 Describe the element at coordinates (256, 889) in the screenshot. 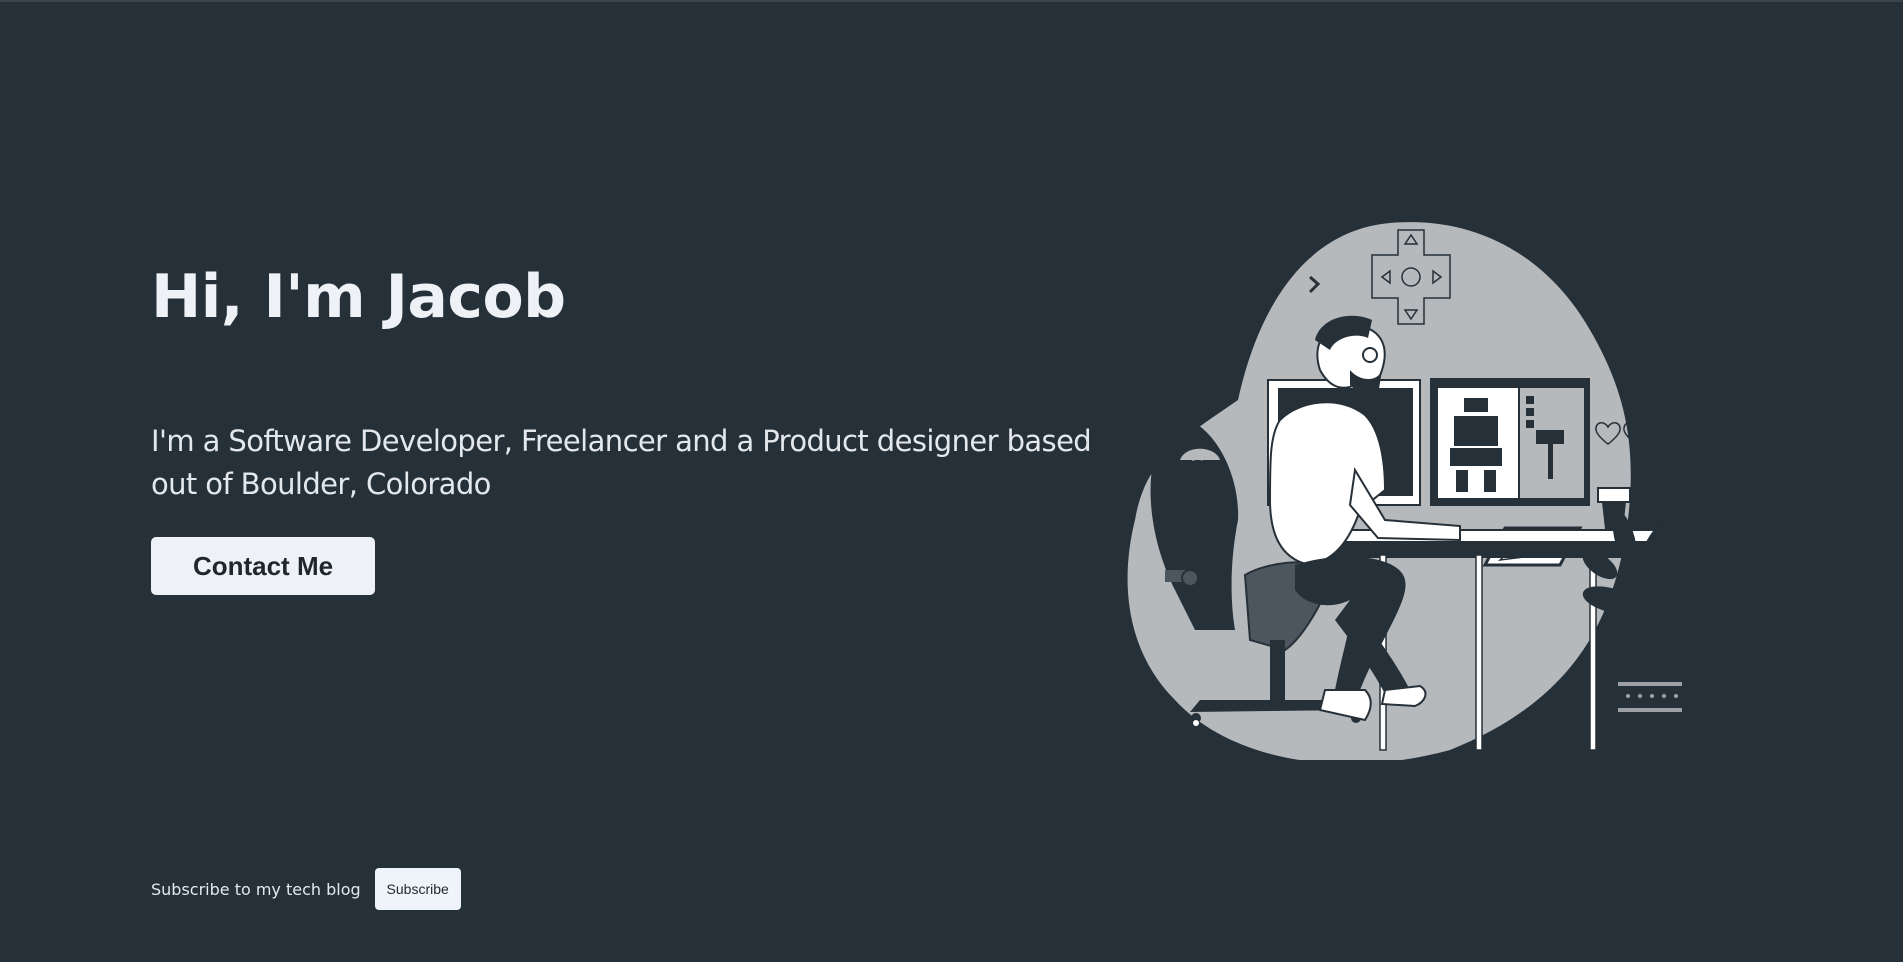

I see `subscribe-text: Subscribe to my tech blog` at that location.